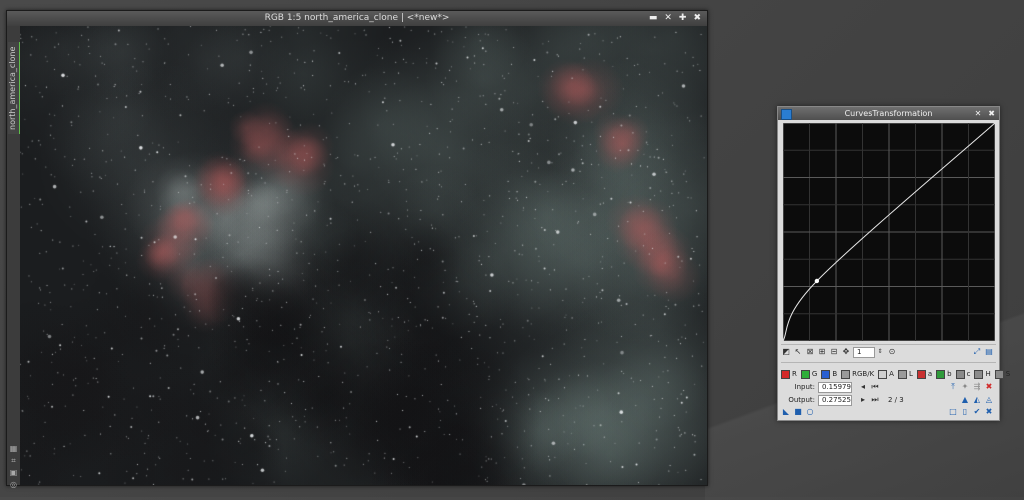 This screenshot has height=500, width=1024. I want to click on pan-icon: ✥, so click(846, 352).